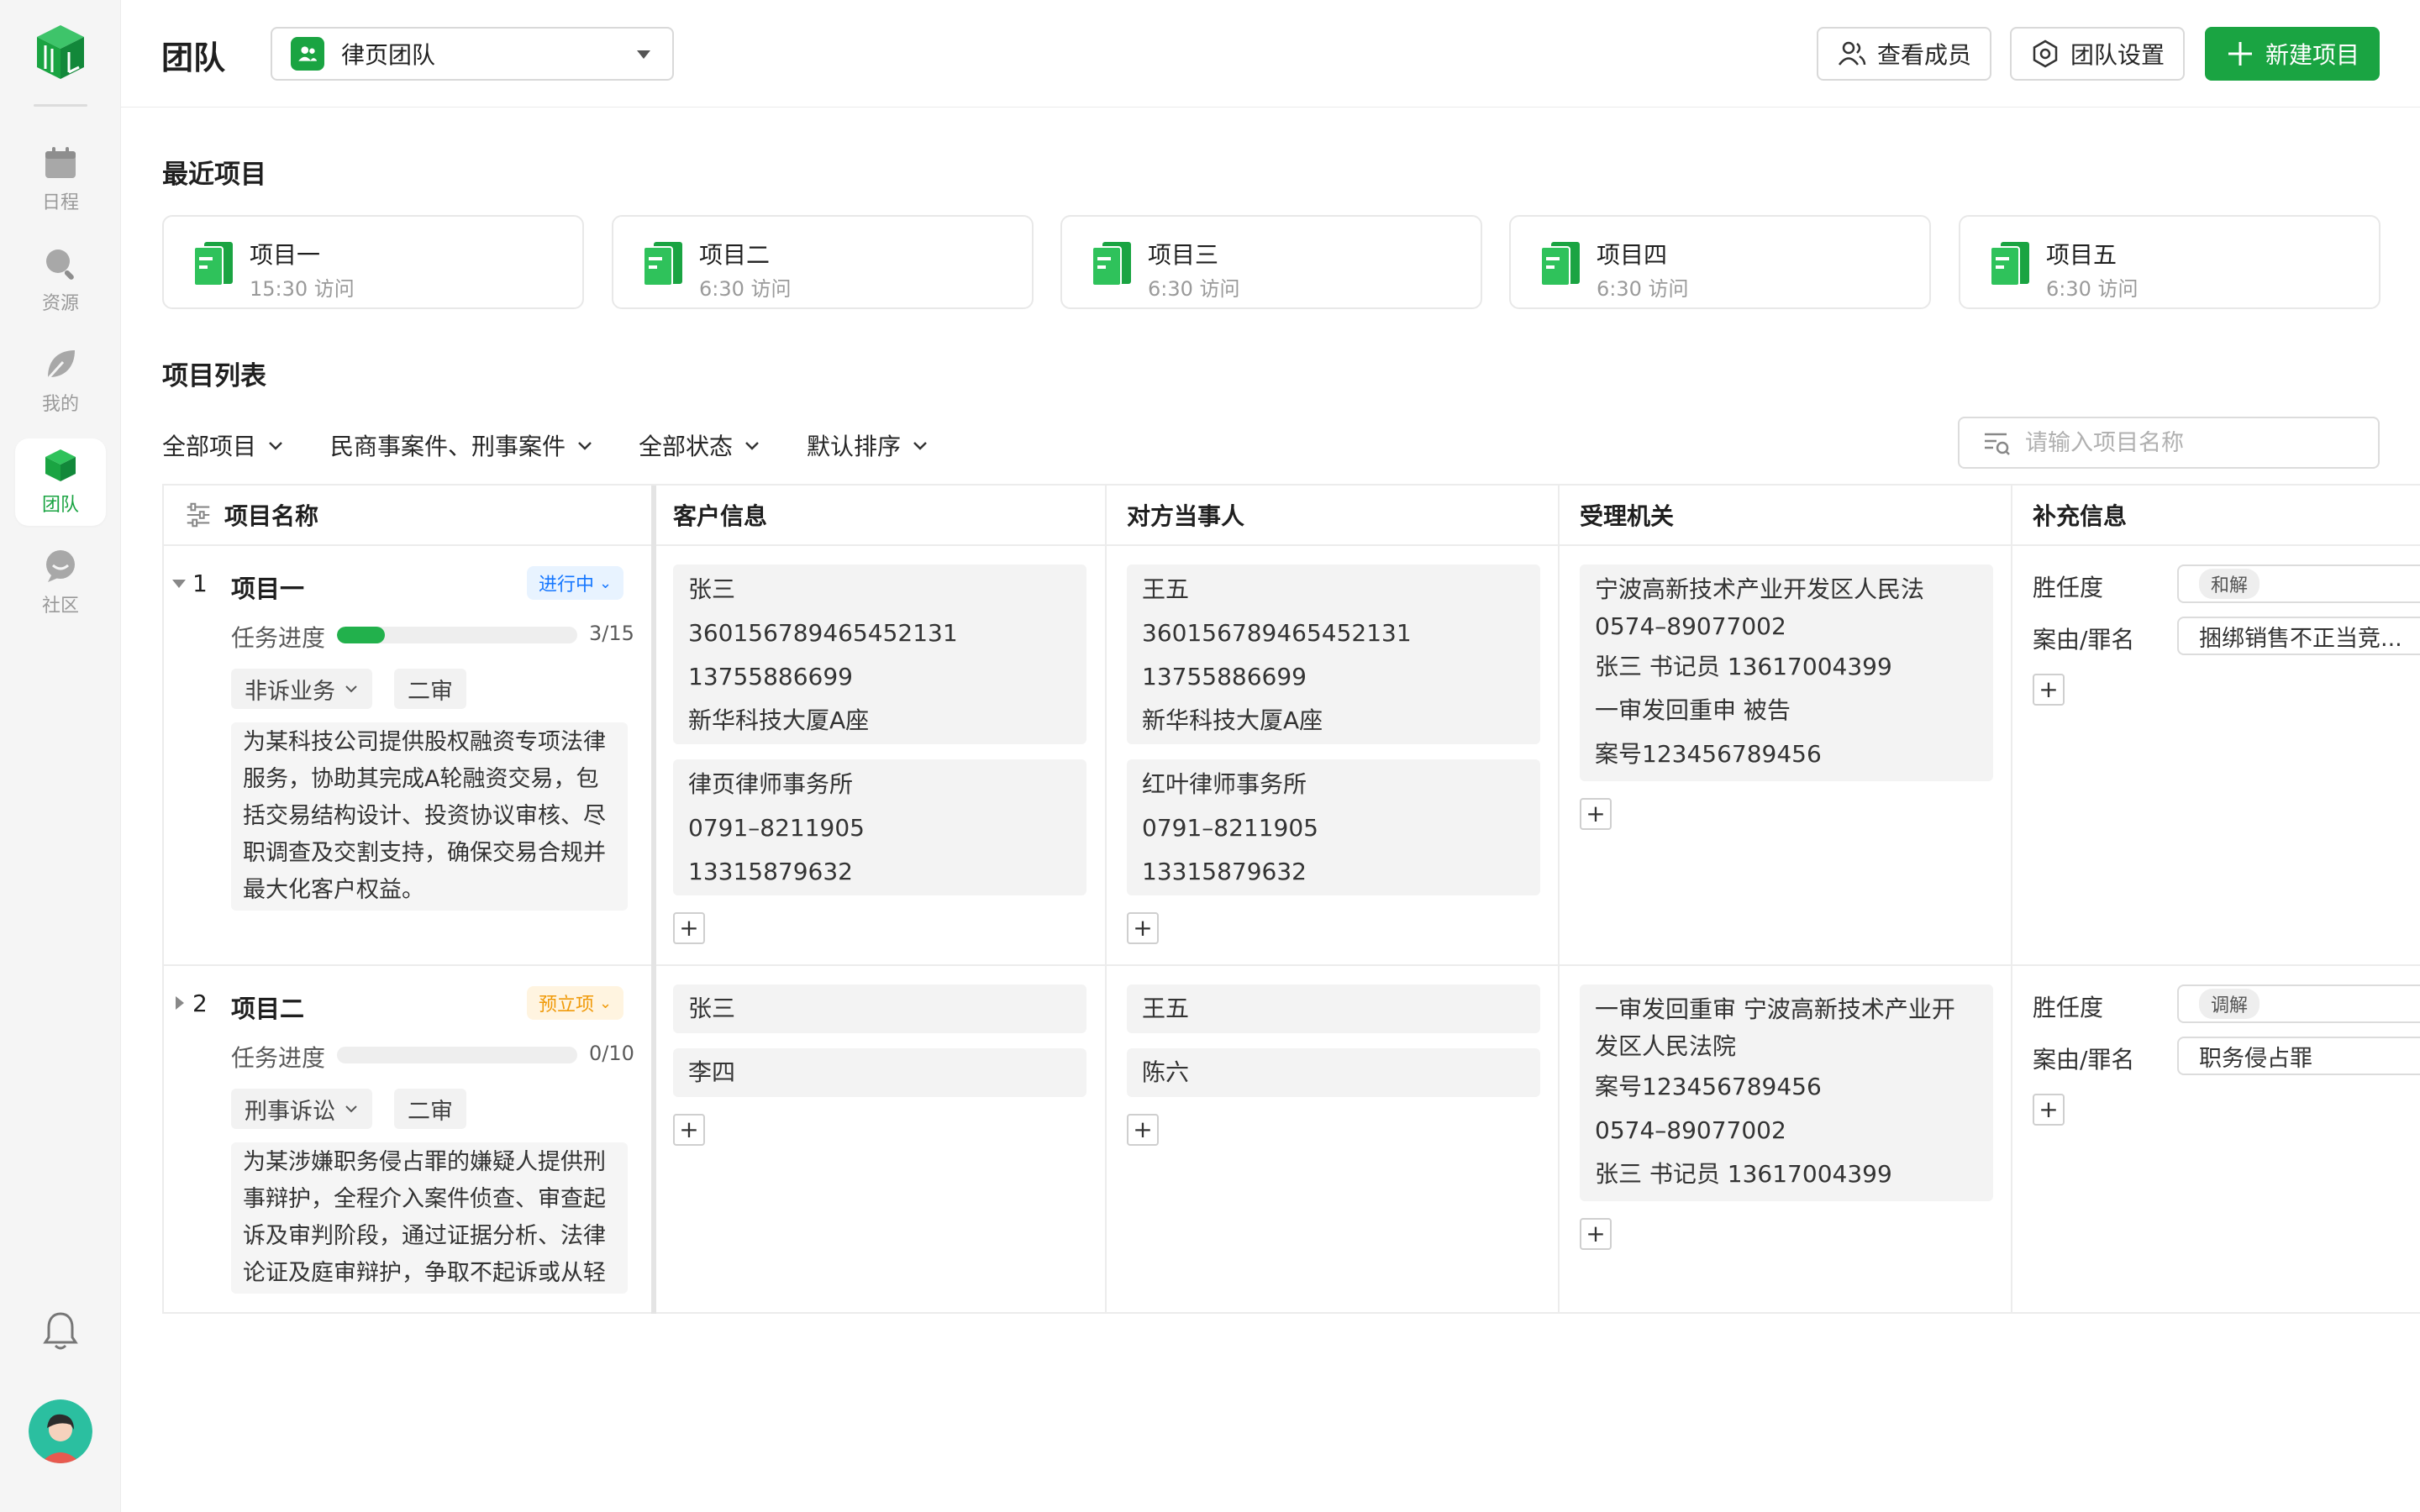 The height and width of the screenshot is (1512, 2420). What do you see at coordinates (1232, 720) in the screenshot?
I see `opponent-address: 新华科技大厦A座` at bounding box center [1232, 720].